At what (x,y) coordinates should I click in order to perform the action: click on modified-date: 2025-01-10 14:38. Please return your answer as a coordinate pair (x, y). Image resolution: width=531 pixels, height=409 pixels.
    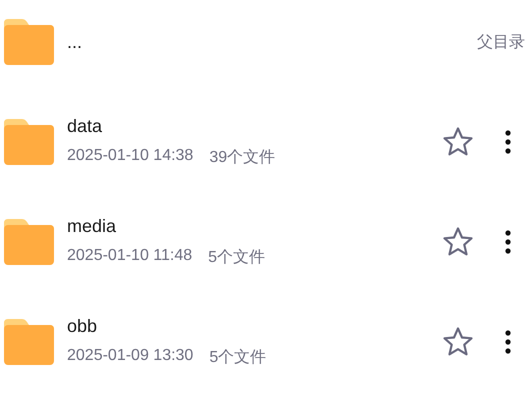
    Looking at the image, I should click on (130, 156).